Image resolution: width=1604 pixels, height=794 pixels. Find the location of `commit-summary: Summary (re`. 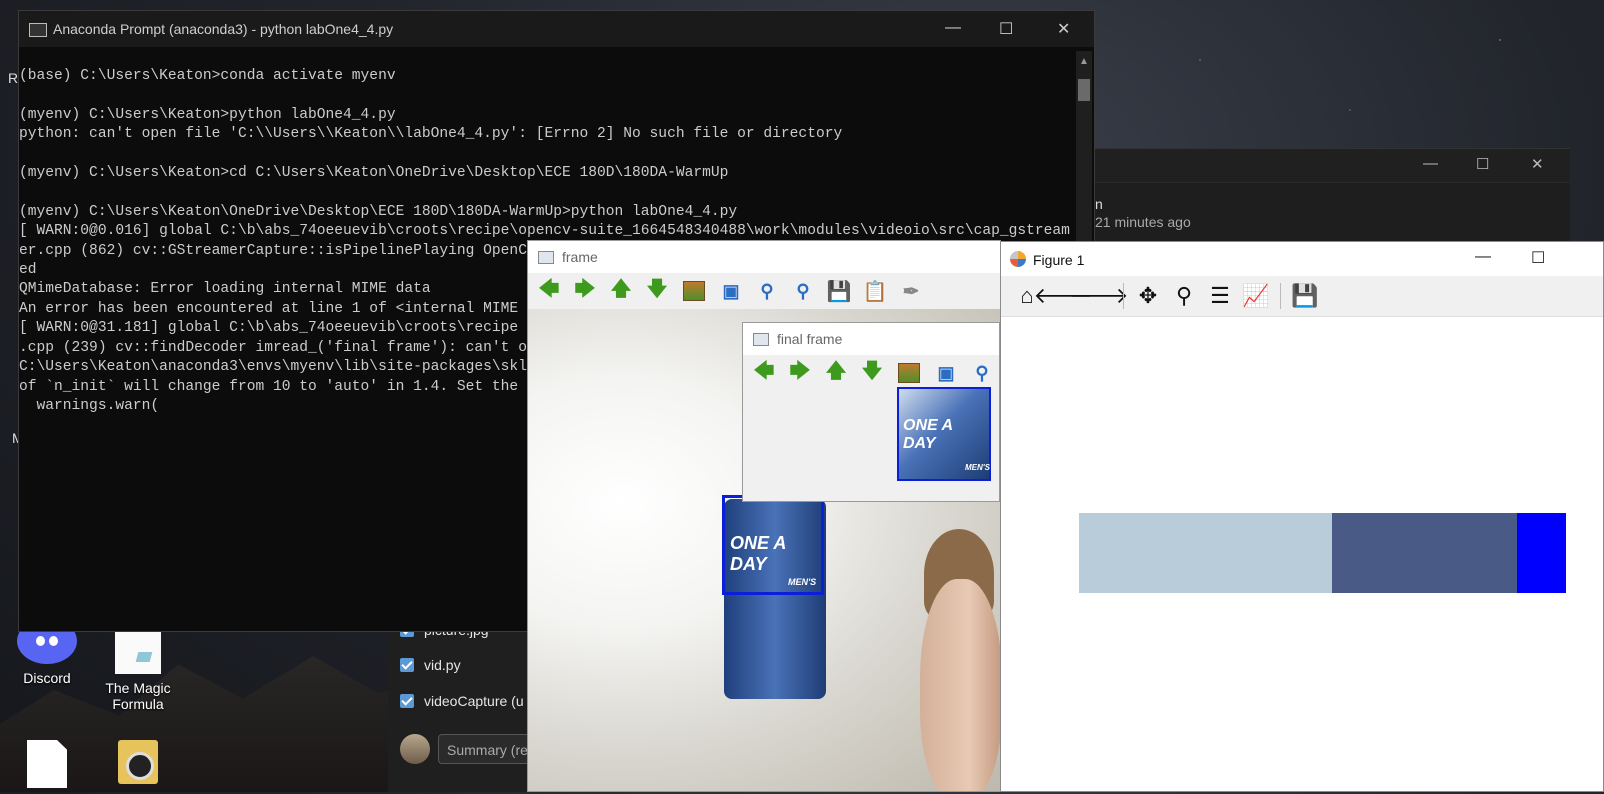

commit-summary: Summary (re is located at coordinates (469, 749).